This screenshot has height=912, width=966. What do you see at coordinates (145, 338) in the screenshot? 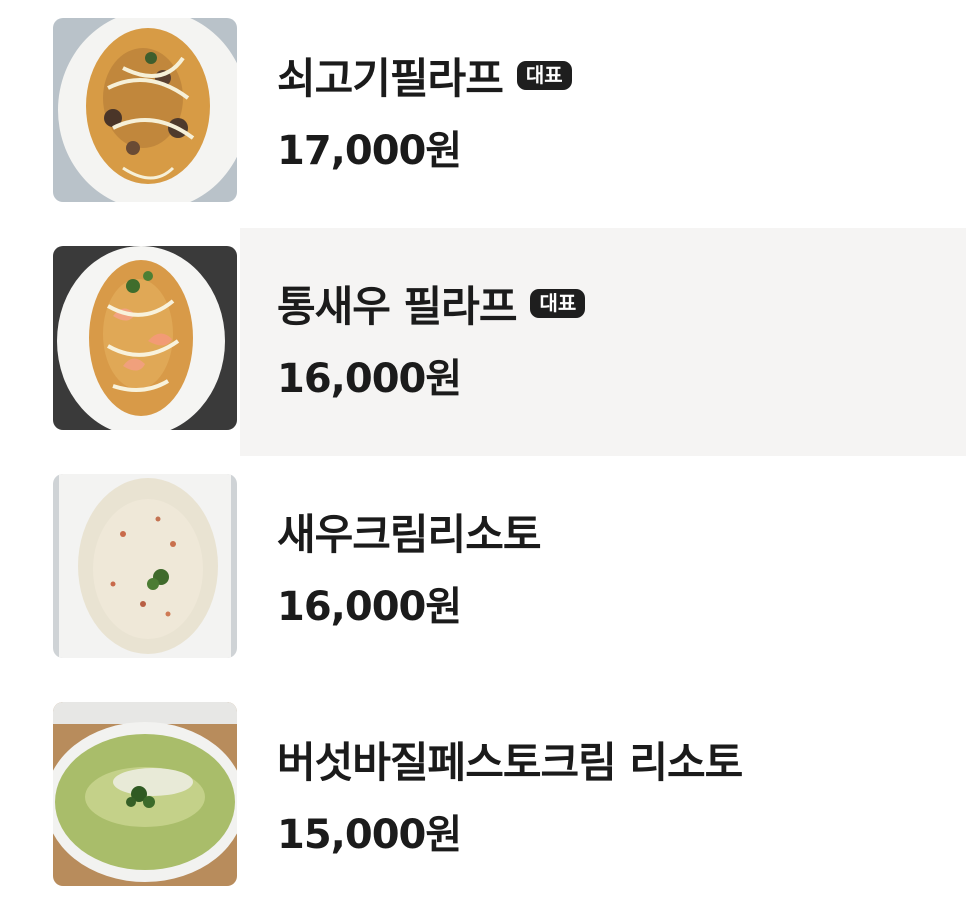
I see `whole-shrimp-pilaf-photo` at bounding box center [145, 338].